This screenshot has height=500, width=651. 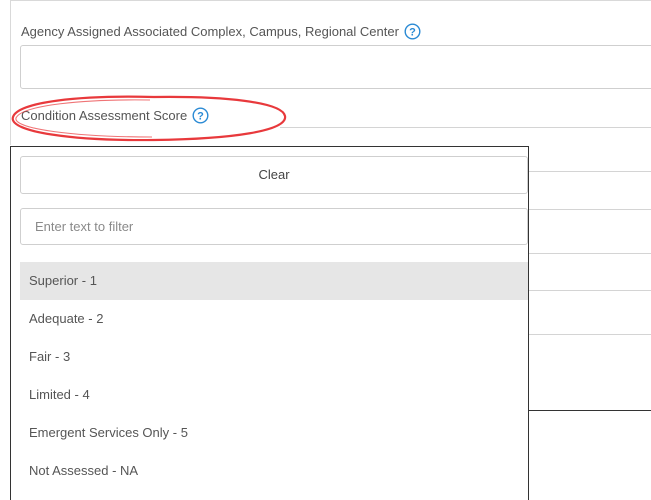 What do you see at coordinates (274, 433) in the screenshot?
I see `option-emergent-services-only: Emergent Services Only - 5` at bounding box center [274, 433].